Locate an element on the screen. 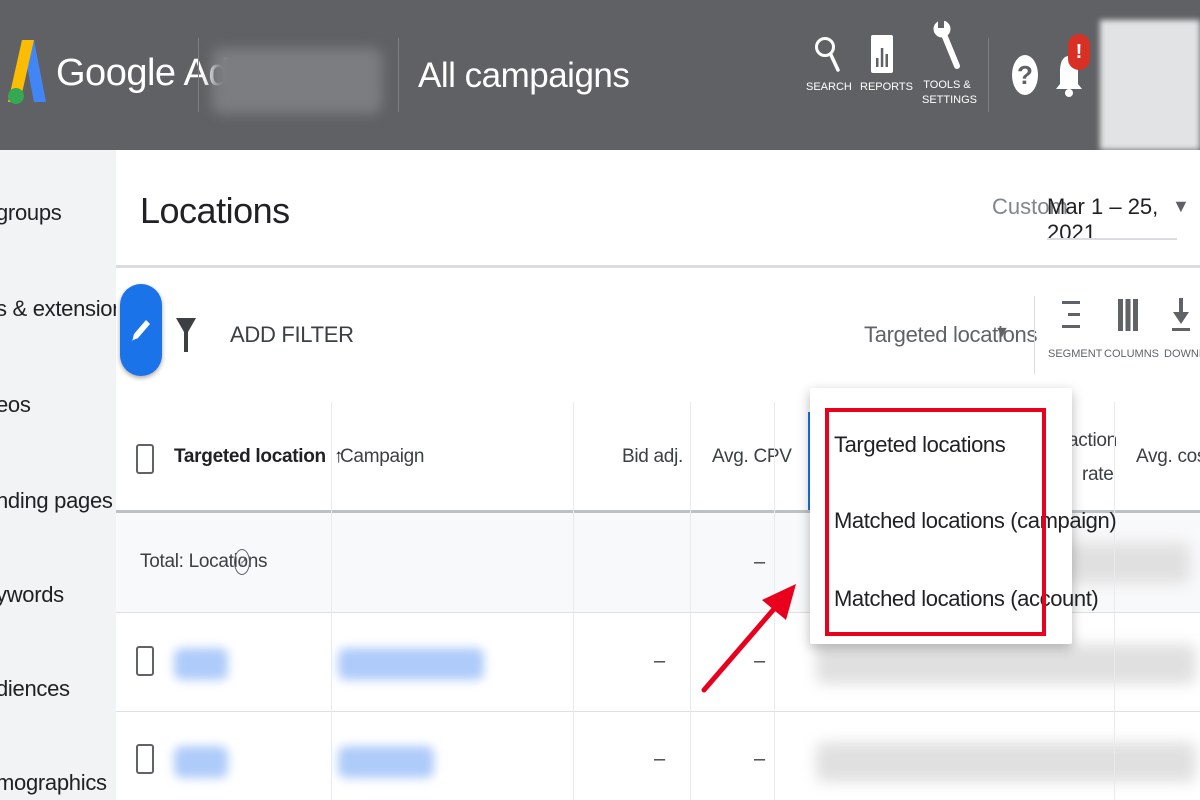 This screenshot has width=1200, height=800. columns-icon is located at coordinates (1128, 315).